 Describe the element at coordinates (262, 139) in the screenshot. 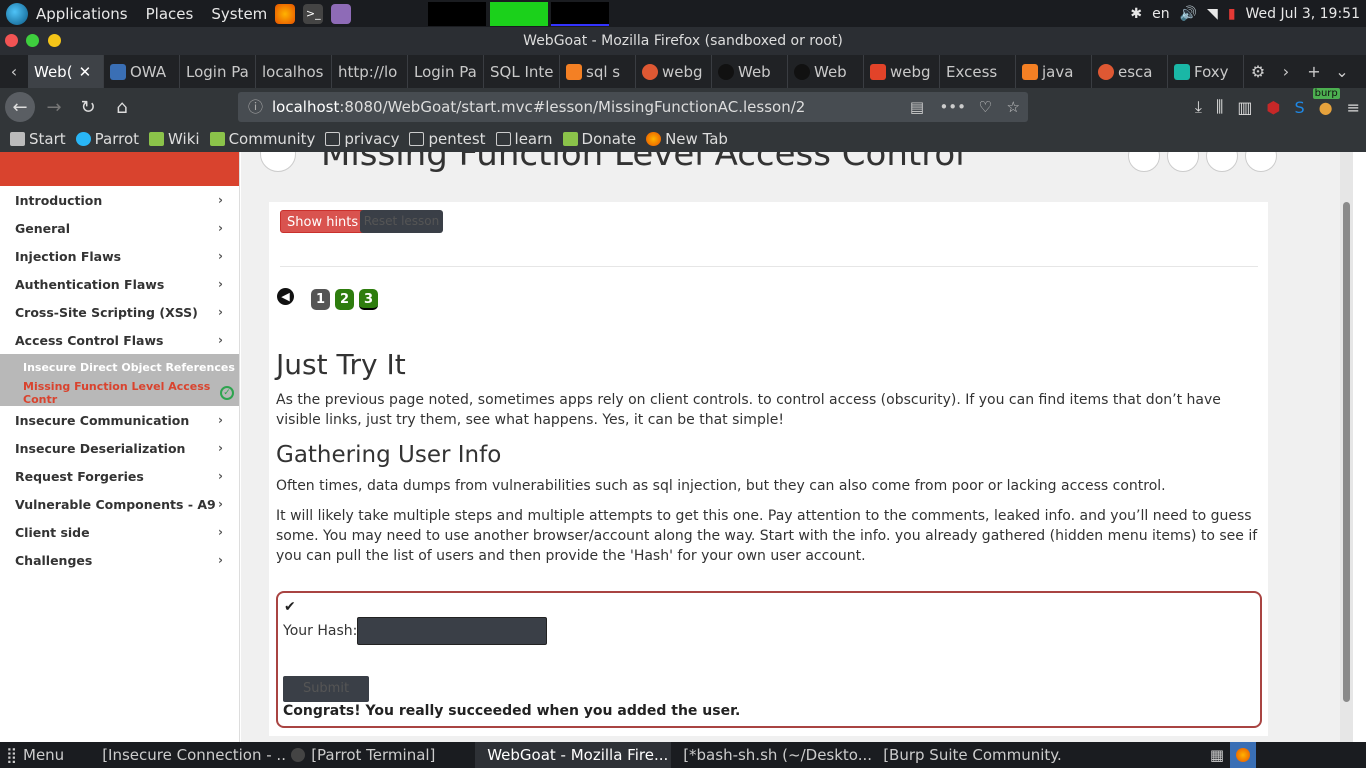

I see `bookmark-community: Community` at that location.